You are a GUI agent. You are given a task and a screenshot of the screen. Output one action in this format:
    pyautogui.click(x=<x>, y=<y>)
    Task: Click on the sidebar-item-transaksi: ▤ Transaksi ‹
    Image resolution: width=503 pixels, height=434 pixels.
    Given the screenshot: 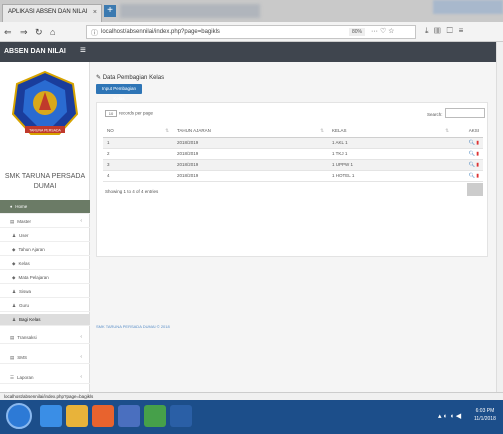 What is the action you would take?
    pyautogui.click(x=45, y=338)
    